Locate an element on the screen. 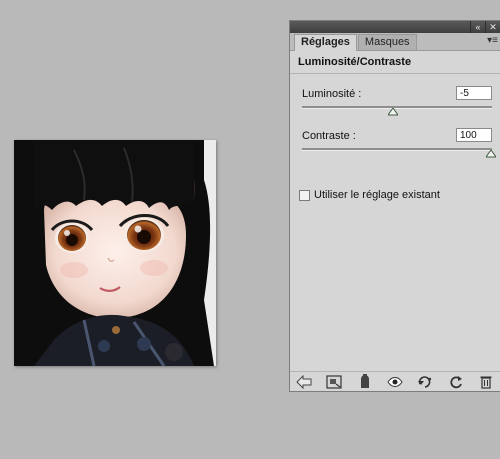  tab-reglages: Réglages is located at coordinates (325, 42).